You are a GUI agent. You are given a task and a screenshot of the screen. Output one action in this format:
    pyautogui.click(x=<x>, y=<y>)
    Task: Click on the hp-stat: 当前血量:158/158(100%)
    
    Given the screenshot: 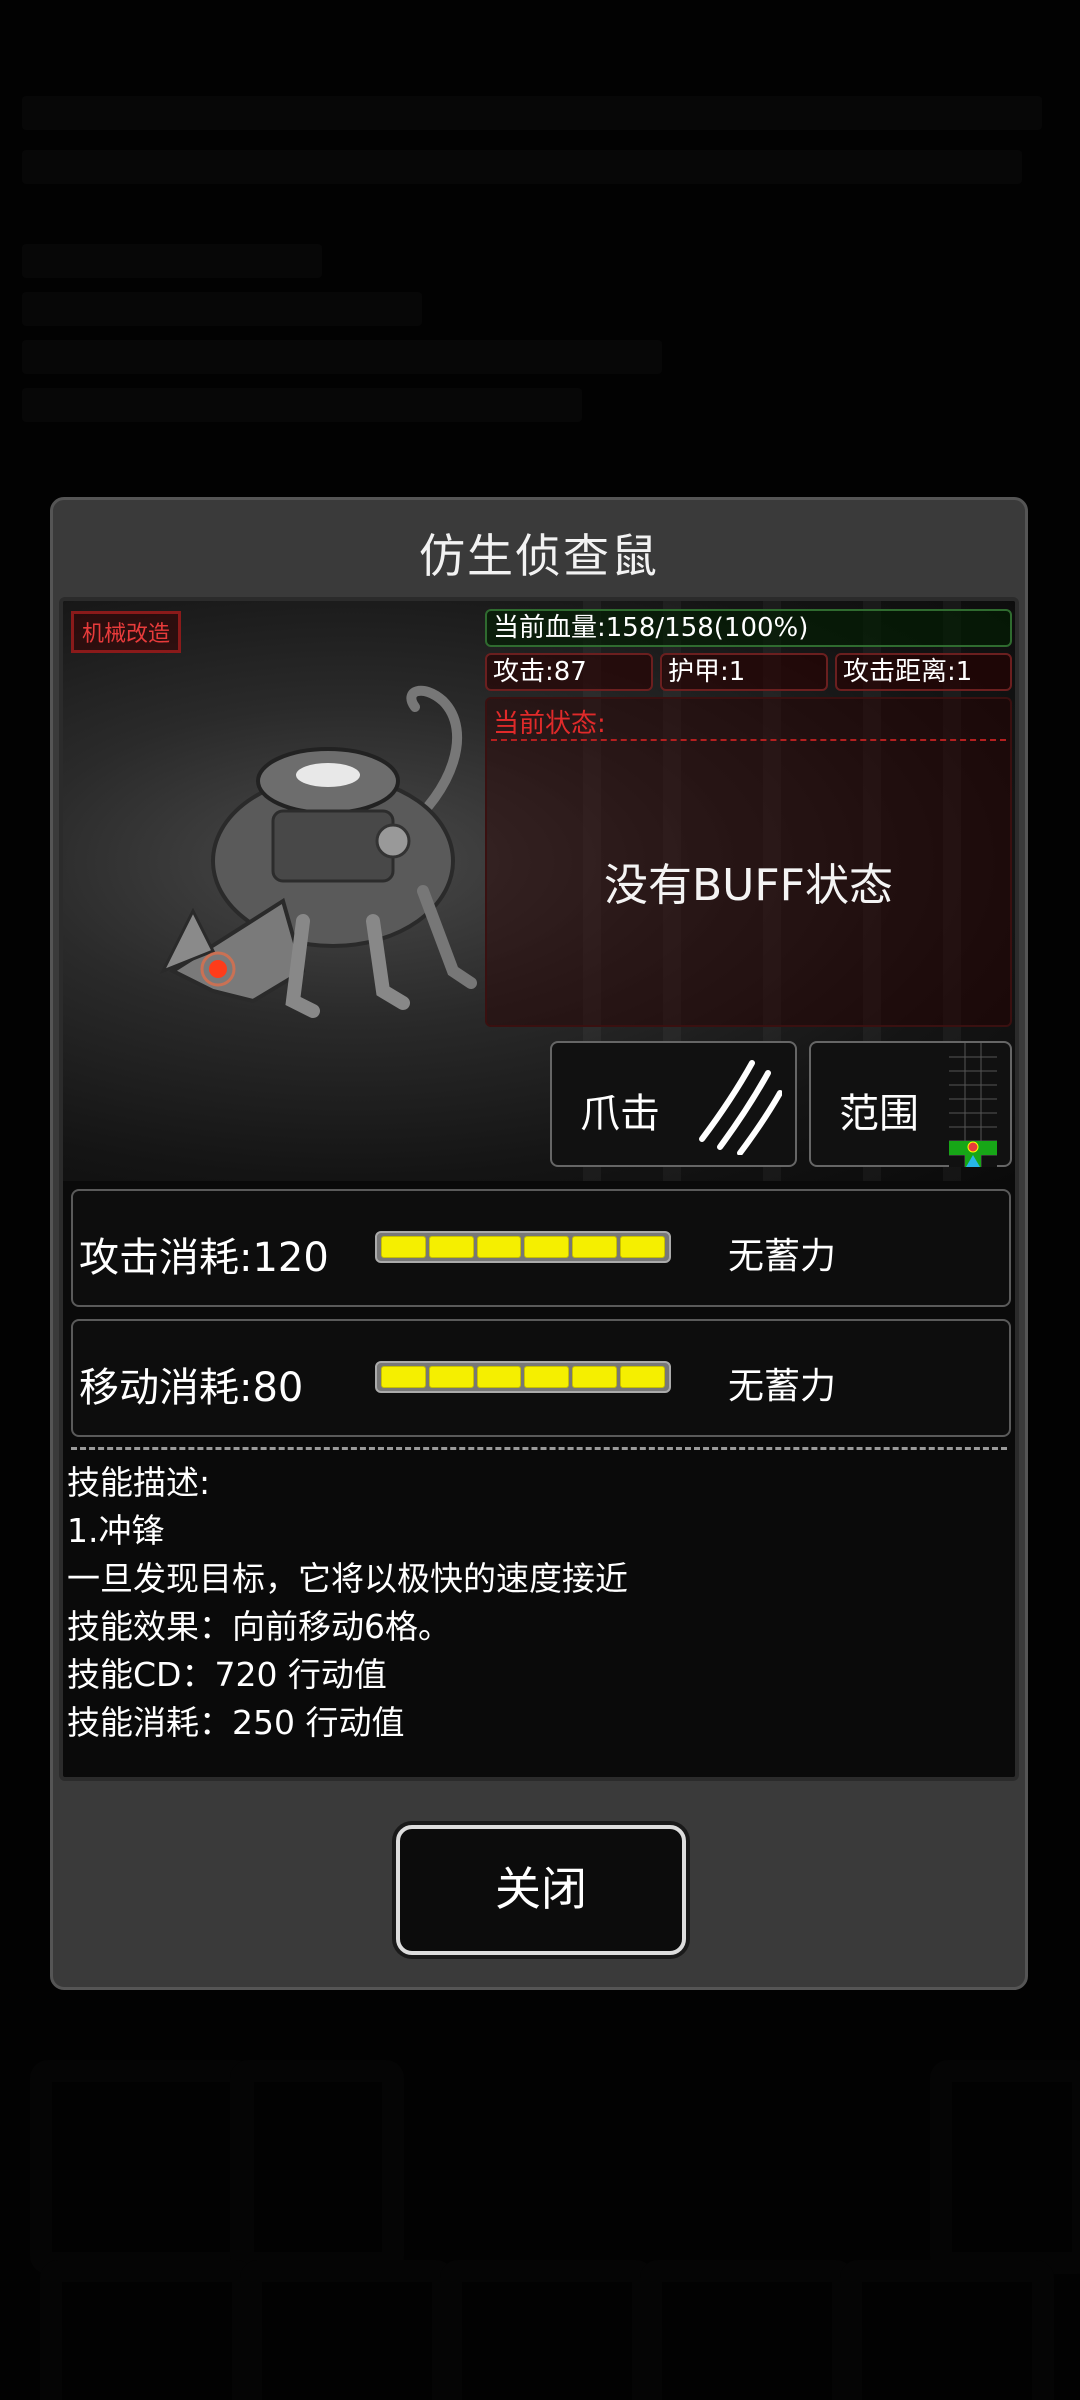 What is the action you would take?
    pyautogui.click(x=748, y=628)
    